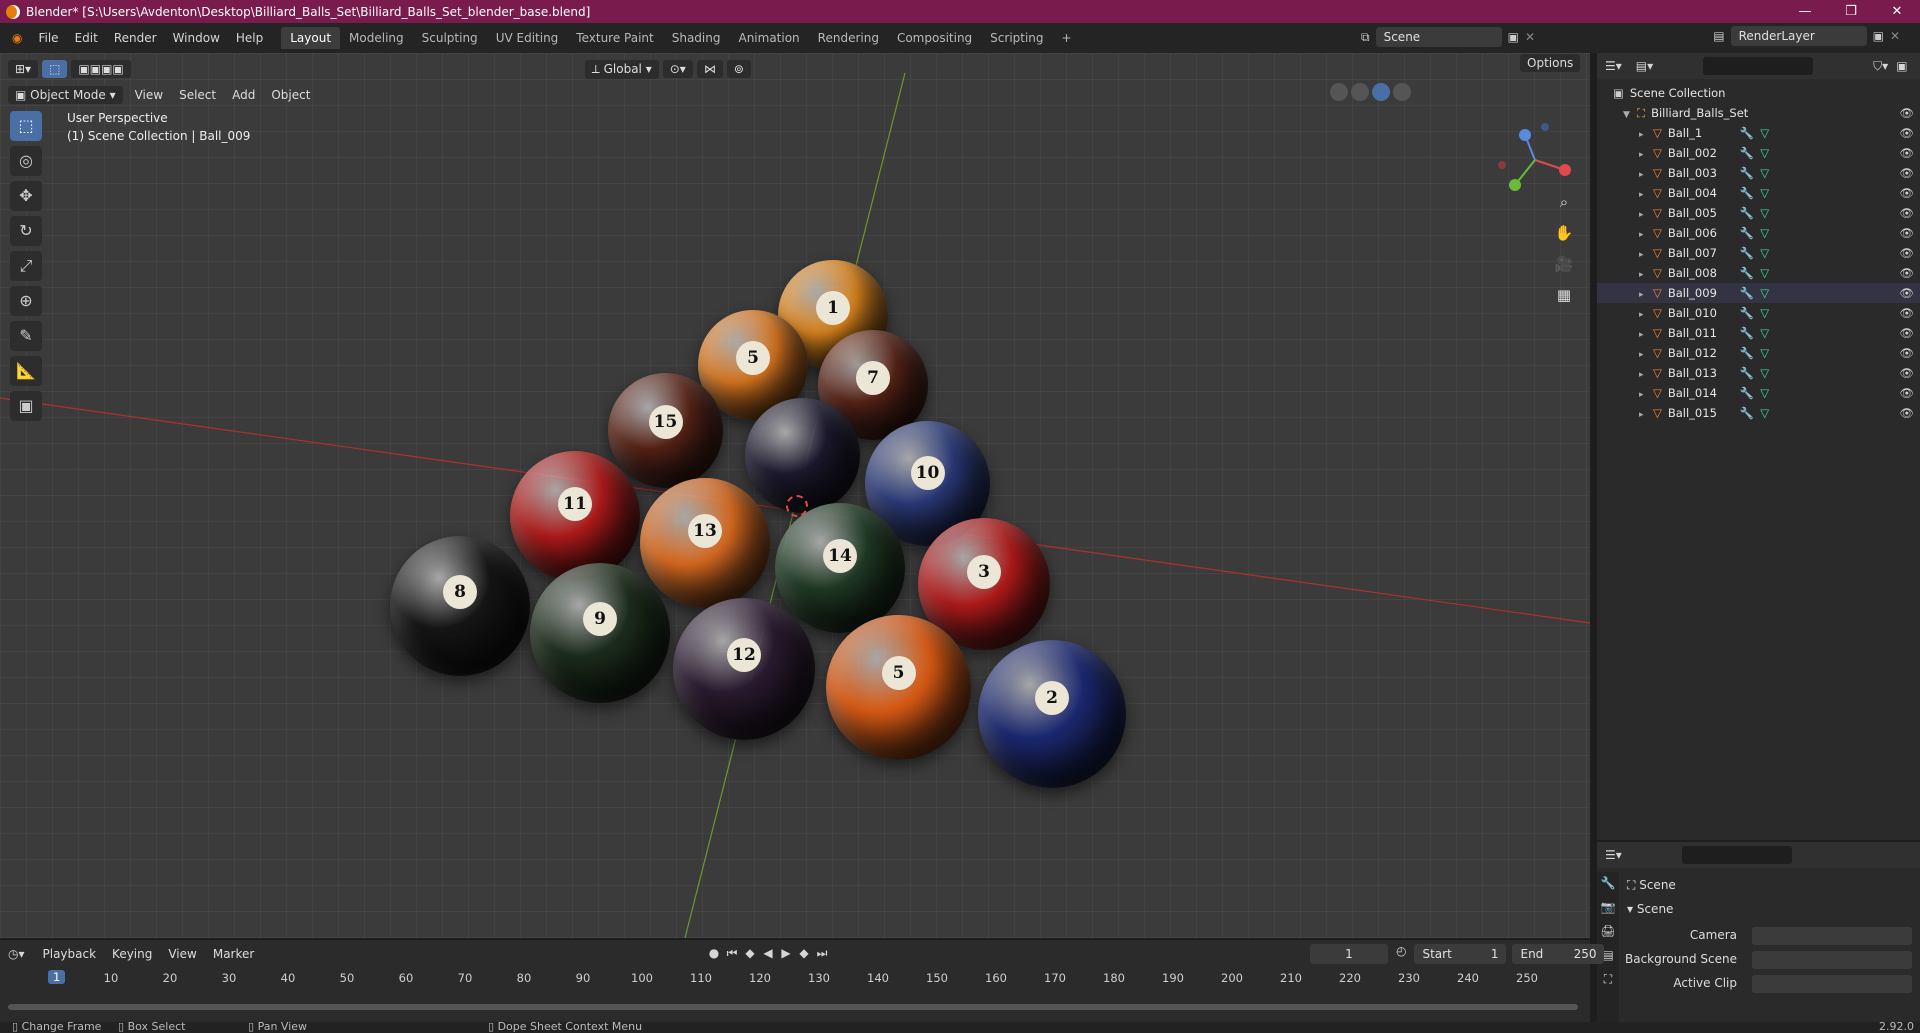 The image size is (1920, 1033). Describe the element at coordinates (1052, 714) in the screenshot. I see `ball-2: 2` at that location.